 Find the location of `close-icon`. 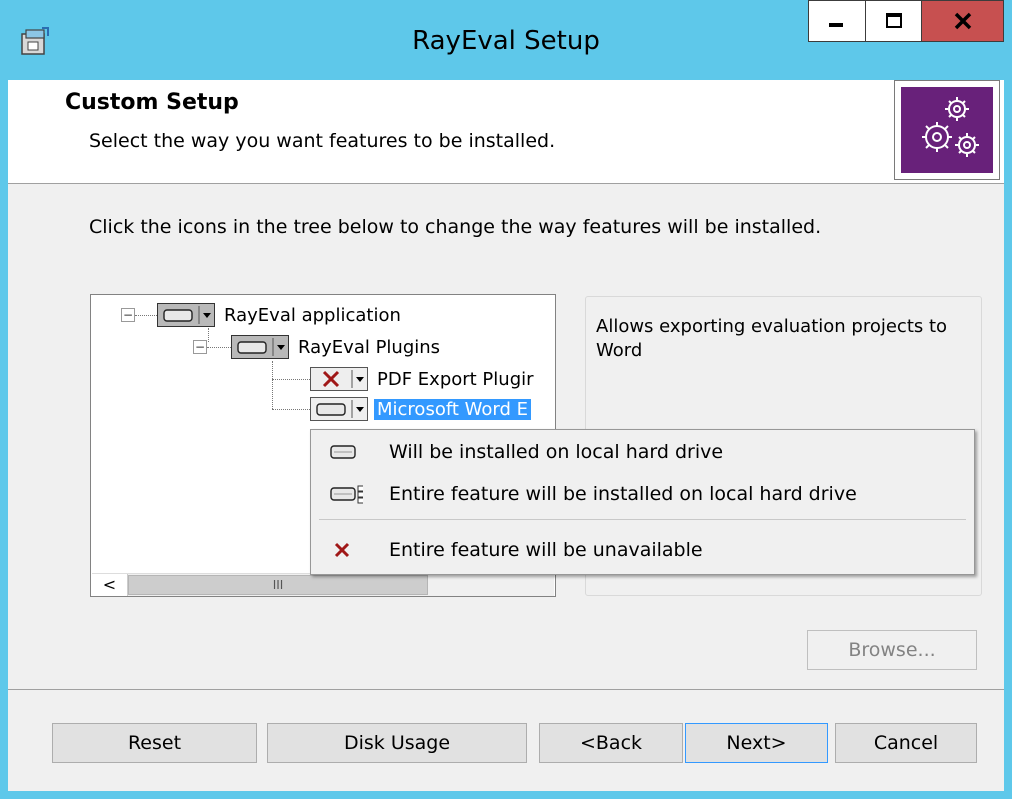

close-icon is located at coordinates (962, 21).